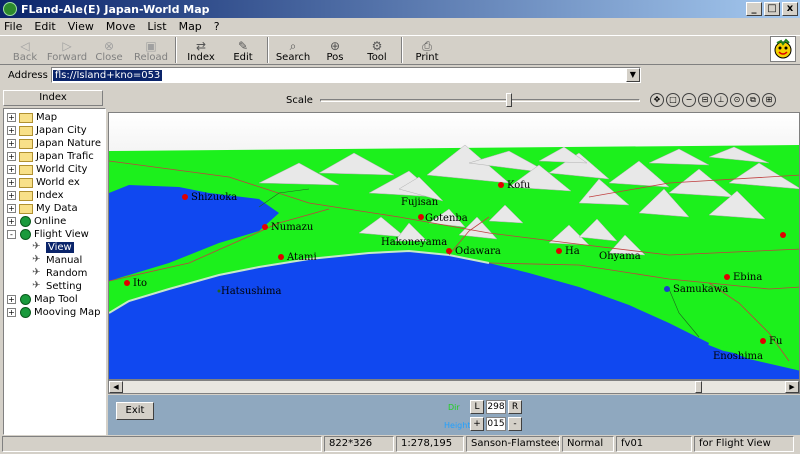 This screenshot has height=454, width=800. Describe the element at coordinates (54, 182) in the screenshot. I see `tree-item-world-ex: + World ex` at that location.